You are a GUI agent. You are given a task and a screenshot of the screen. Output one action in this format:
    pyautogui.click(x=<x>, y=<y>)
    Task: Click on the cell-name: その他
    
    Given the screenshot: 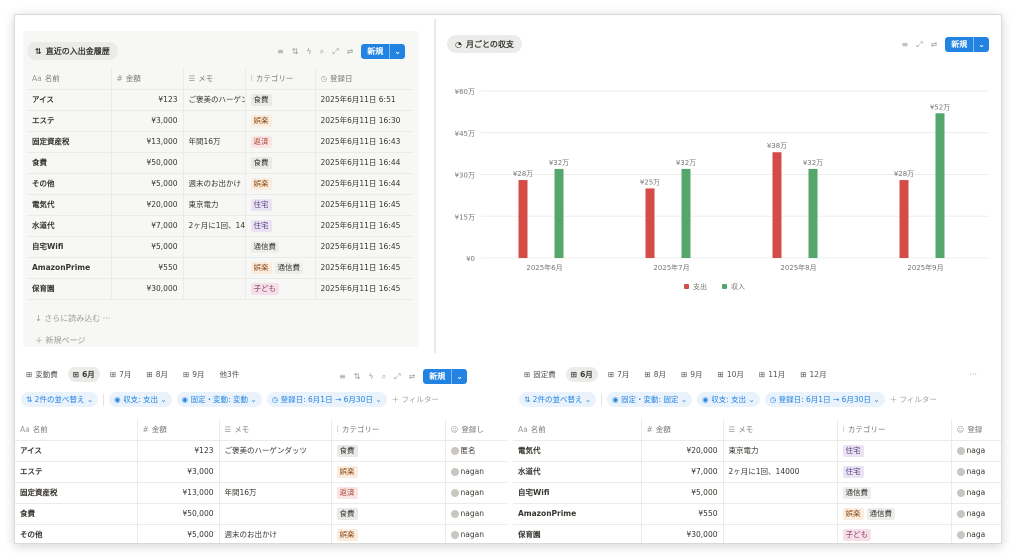 What is the action you would take?
    pyautogui.click(x=69, y=184)
    